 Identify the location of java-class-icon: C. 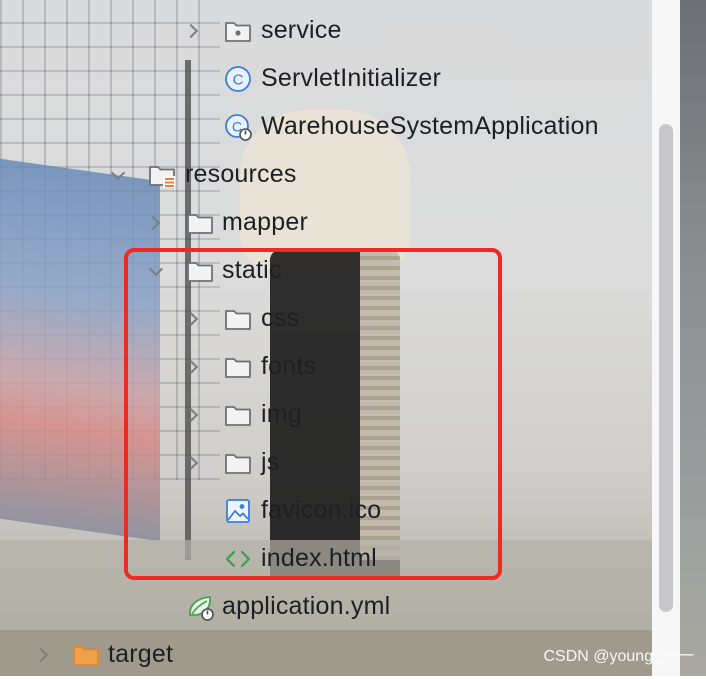
(238, 79).